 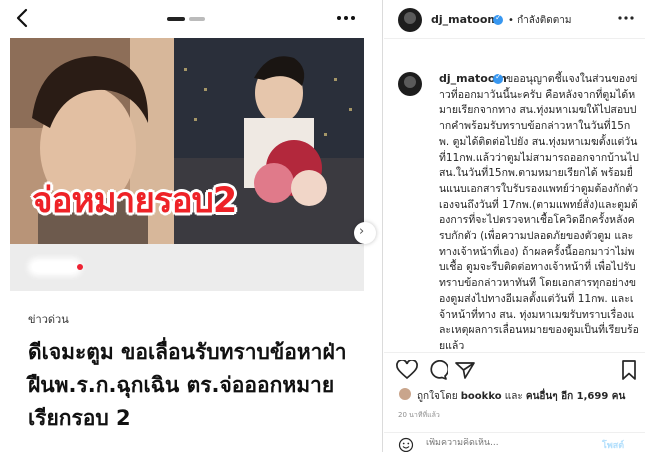 I want to click on red-dot, so click(x=80, y=267).